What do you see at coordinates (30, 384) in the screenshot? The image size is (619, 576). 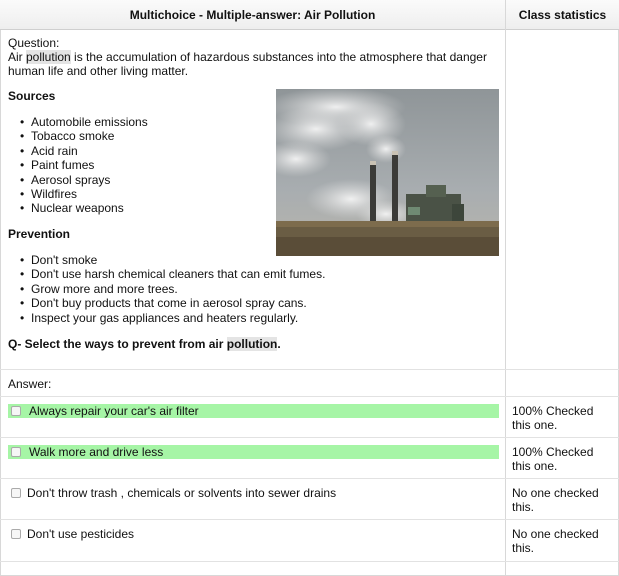 I see `answer-label: Answer:` at bounding box center [30, 384].